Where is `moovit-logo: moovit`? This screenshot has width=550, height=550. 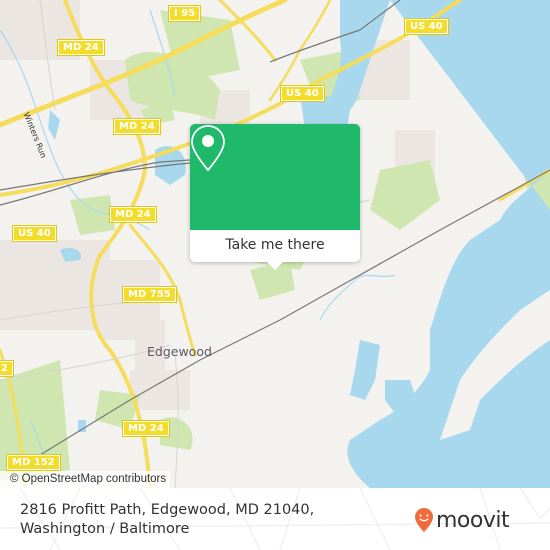
moovit-logo: moovit is located at coordinates (462, 520).